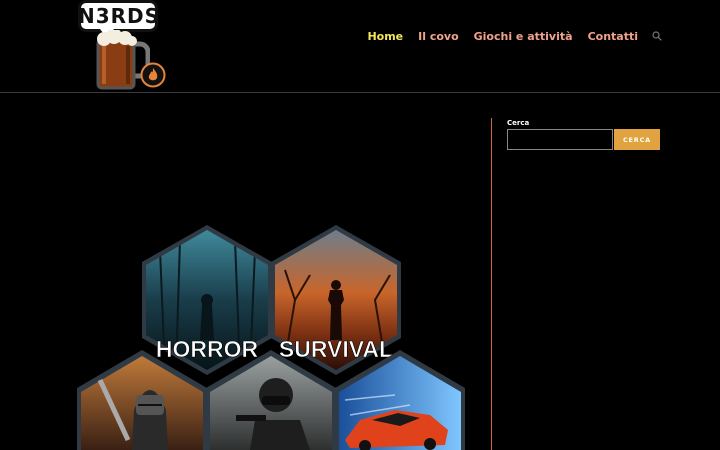 This screenshot has width=720, height=450. I want to click on nav-item-contatti: Contatti, so click(613, 36).